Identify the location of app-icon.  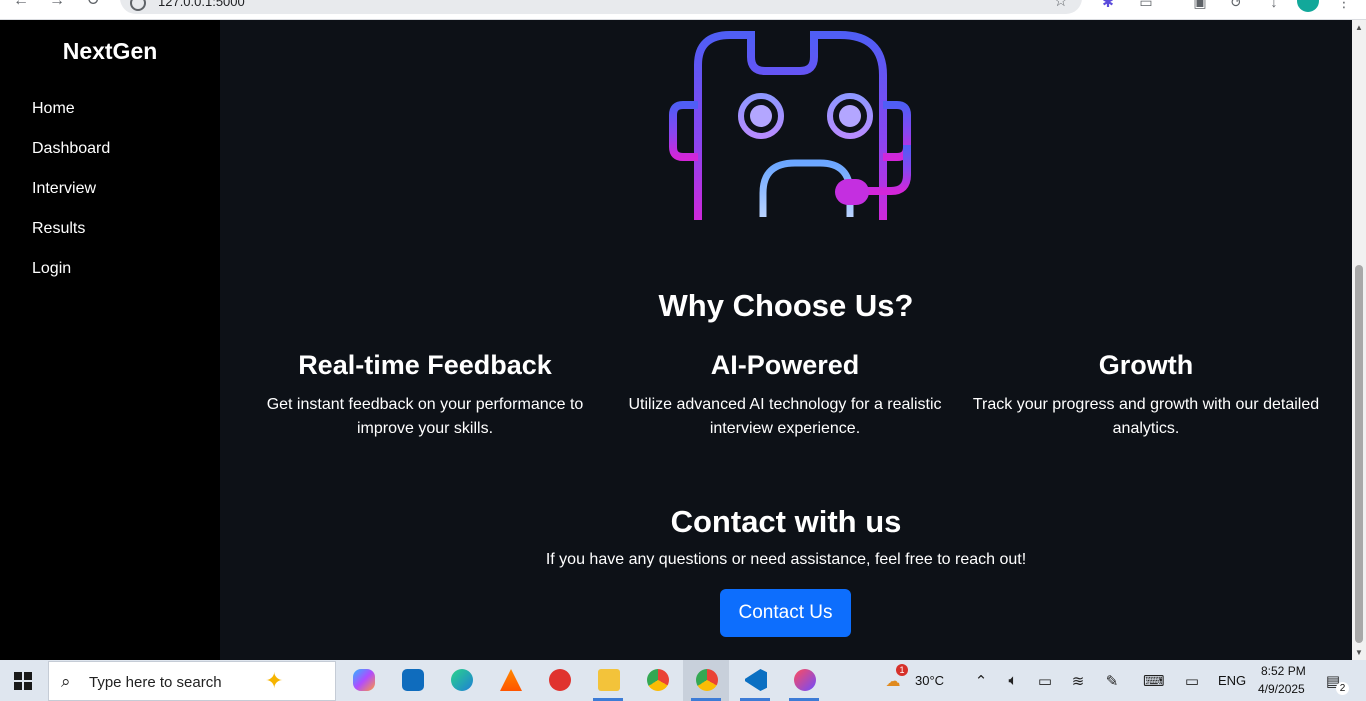
(559, 680).